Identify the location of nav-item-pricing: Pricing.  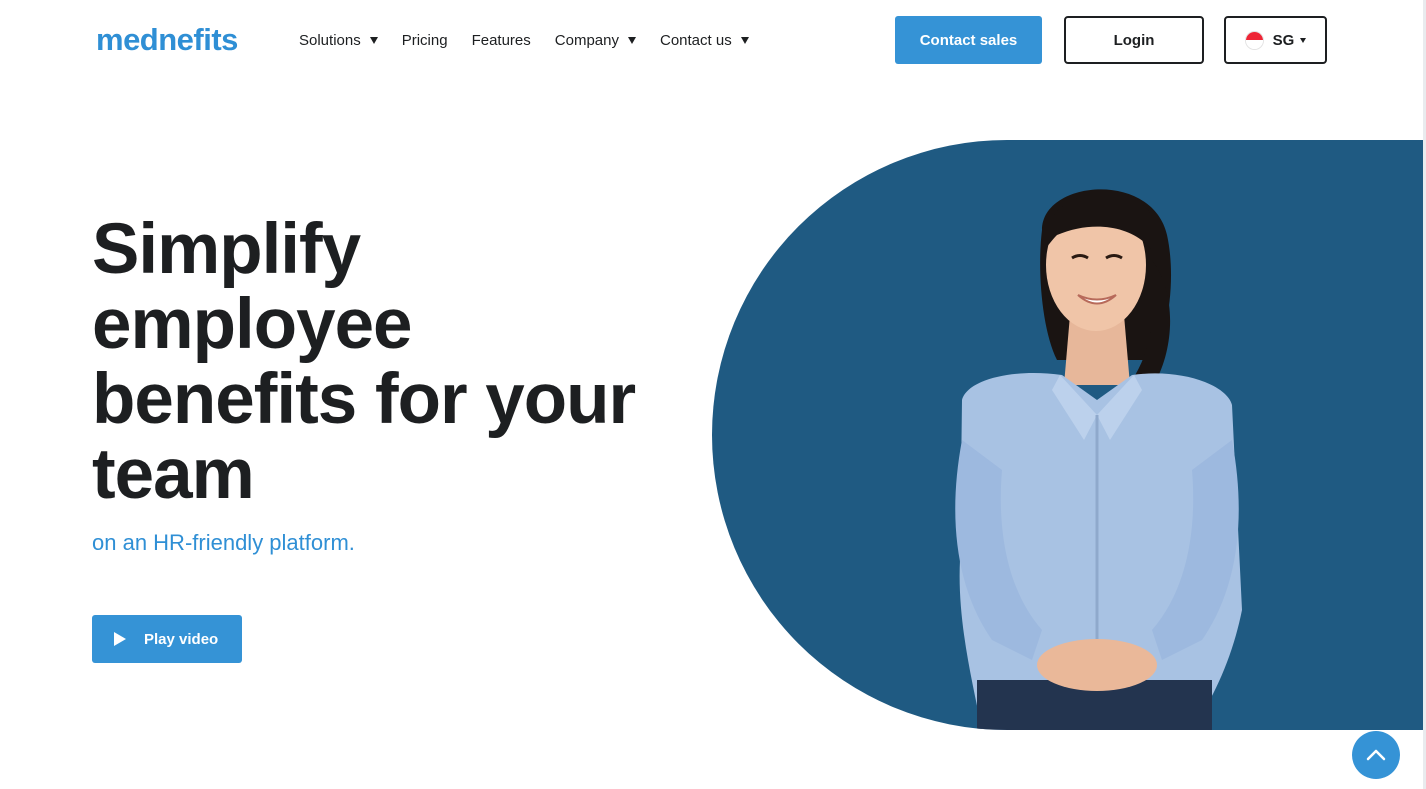
(425, 40).